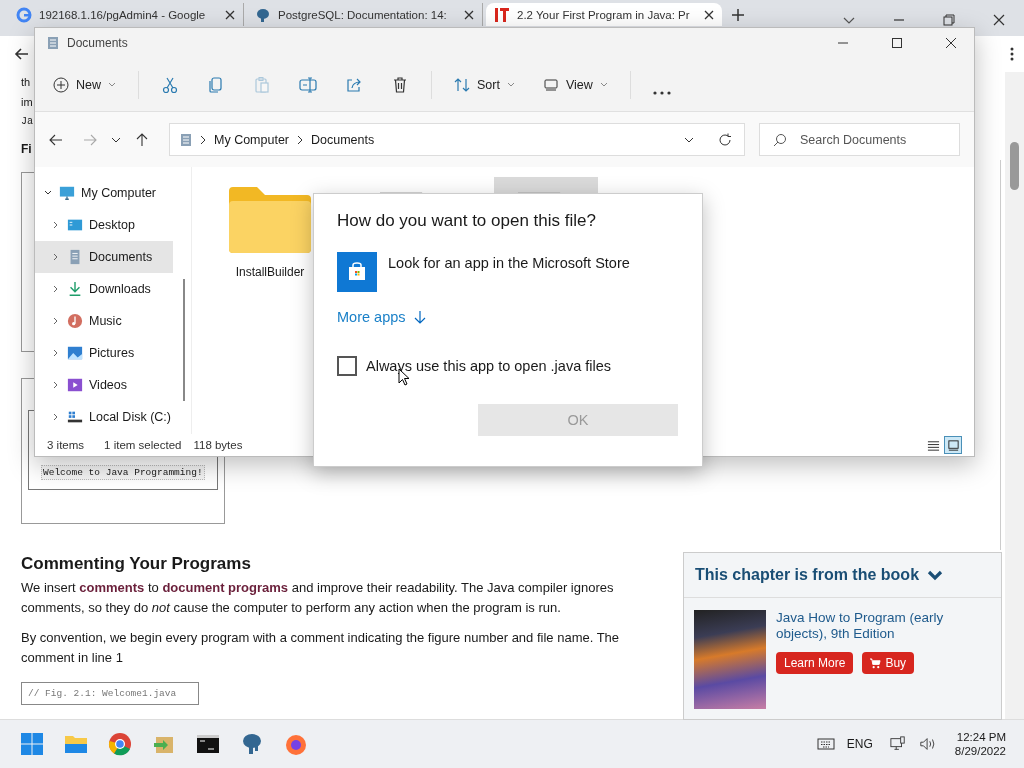  Describe the element at coordinates (75, 289) in the screenshot. I see `download-icon` at that location.